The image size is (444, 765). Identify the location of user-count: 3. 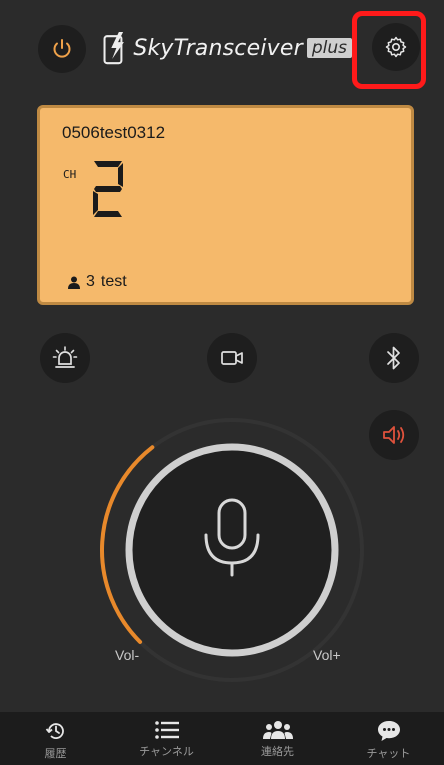
(90, 281).